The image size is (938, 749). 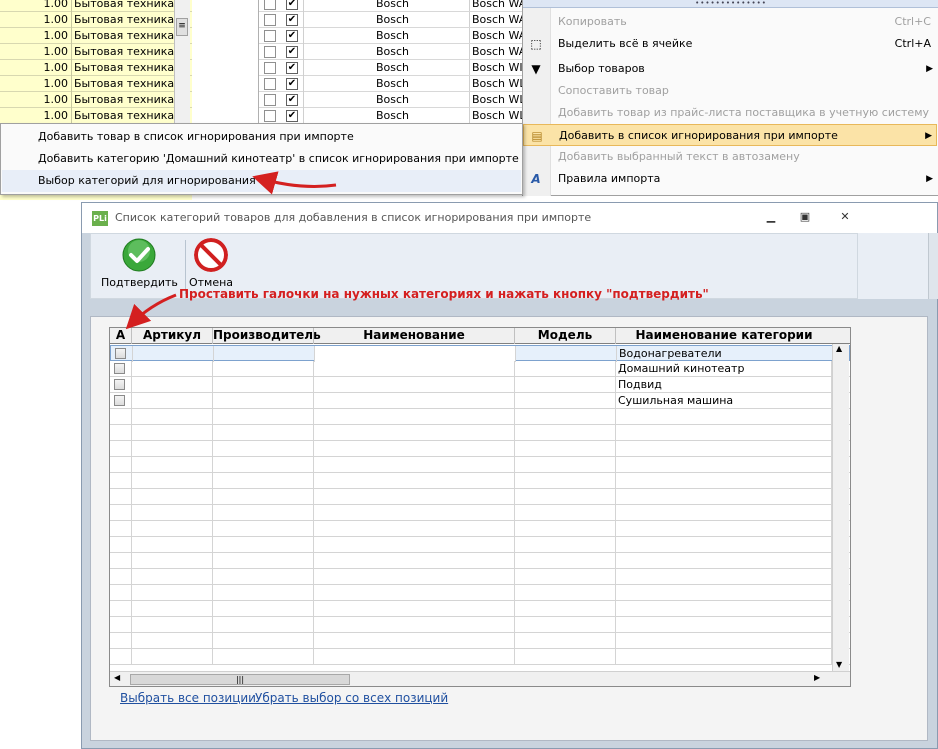 What do you see at coordinates (391, 68) in the screenshot?
I see `table-row: ✔BoschBosch WIS` at bounding box center [391, 68].